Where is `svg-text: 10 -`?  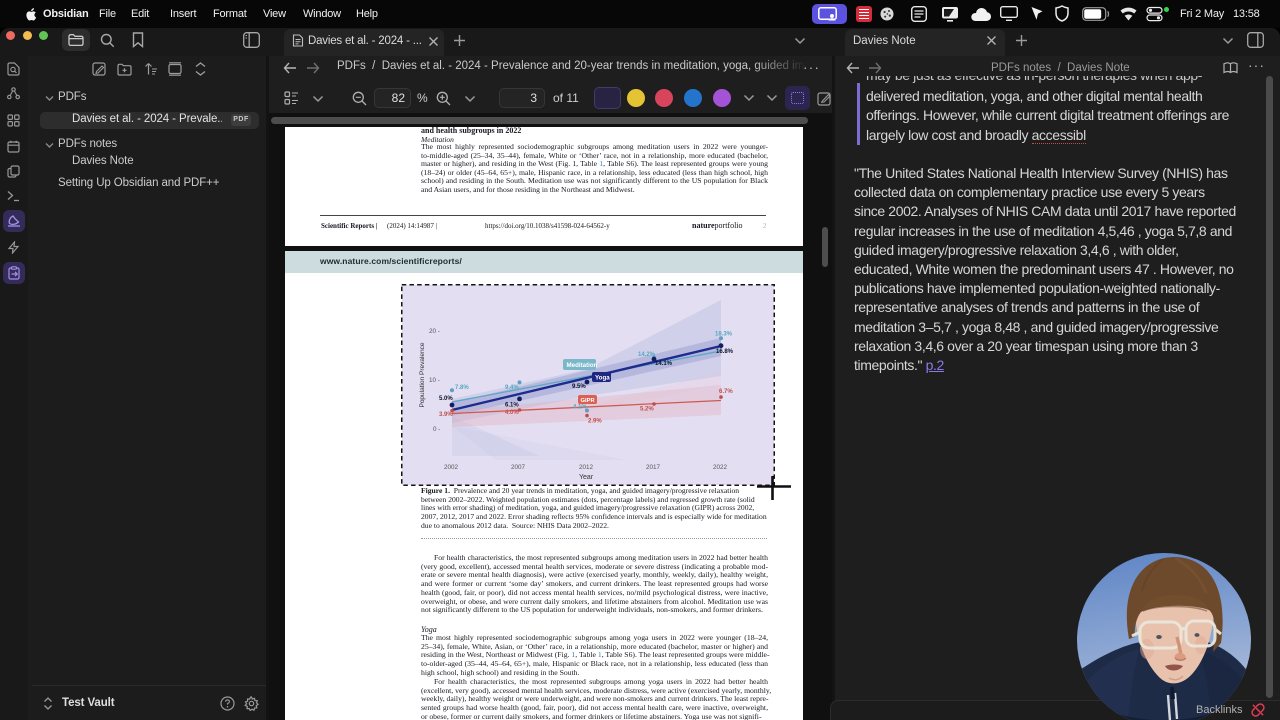
svg-text: 10 - is located at coordinates (434, 380).